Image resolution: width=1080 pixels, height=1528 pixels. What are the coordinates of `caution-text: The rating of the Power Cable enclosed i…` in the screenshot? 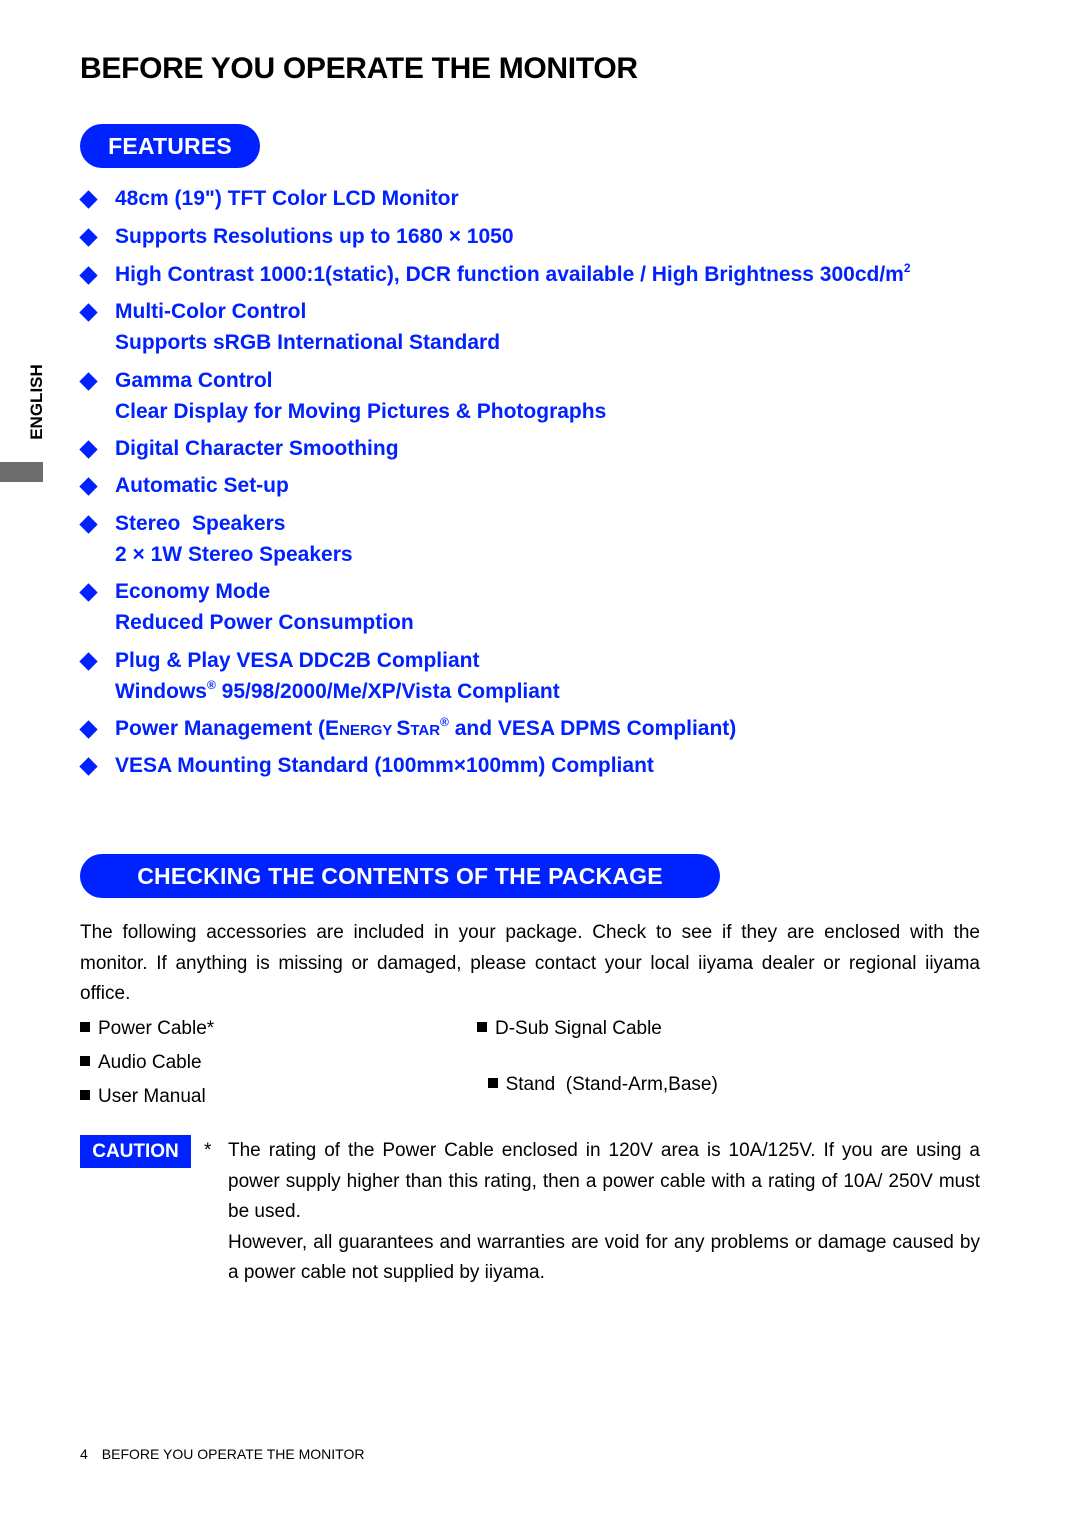 It's located at (604, 1212).